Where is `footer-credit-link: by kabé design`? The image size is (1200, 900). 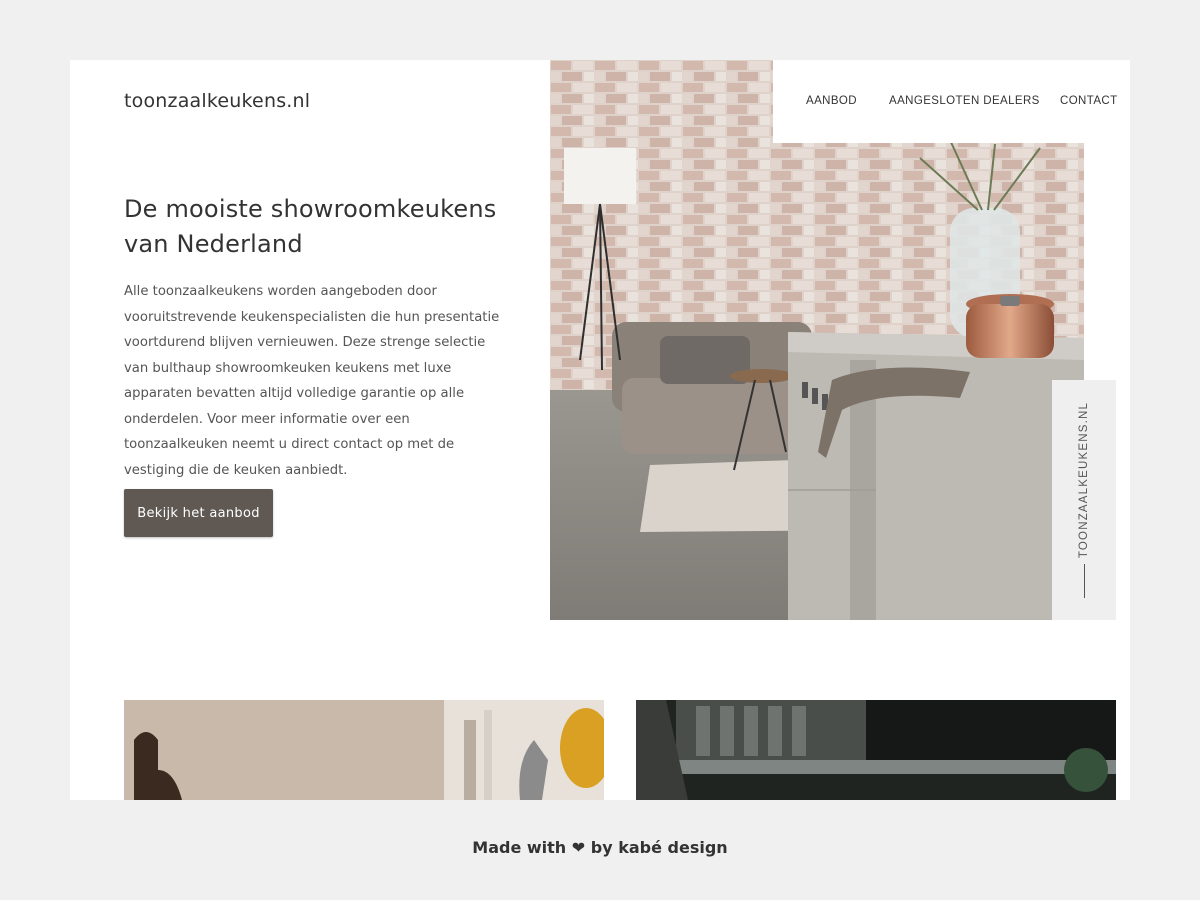
footer-credit-link: by kabé design is located at coordinates (659, 847).